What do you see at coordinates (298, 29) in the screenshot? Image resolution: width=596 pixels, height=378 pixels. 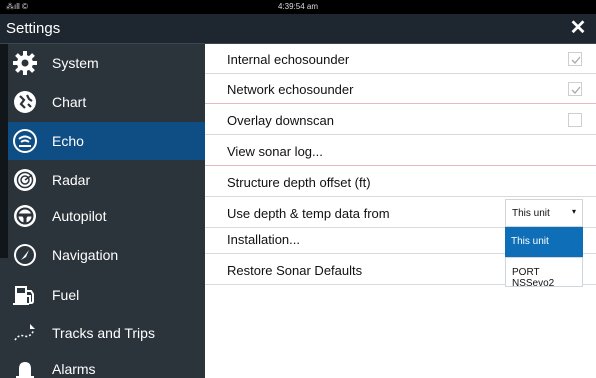 I see `title-bar: Settings ✕` at bounding box center [298, 29].